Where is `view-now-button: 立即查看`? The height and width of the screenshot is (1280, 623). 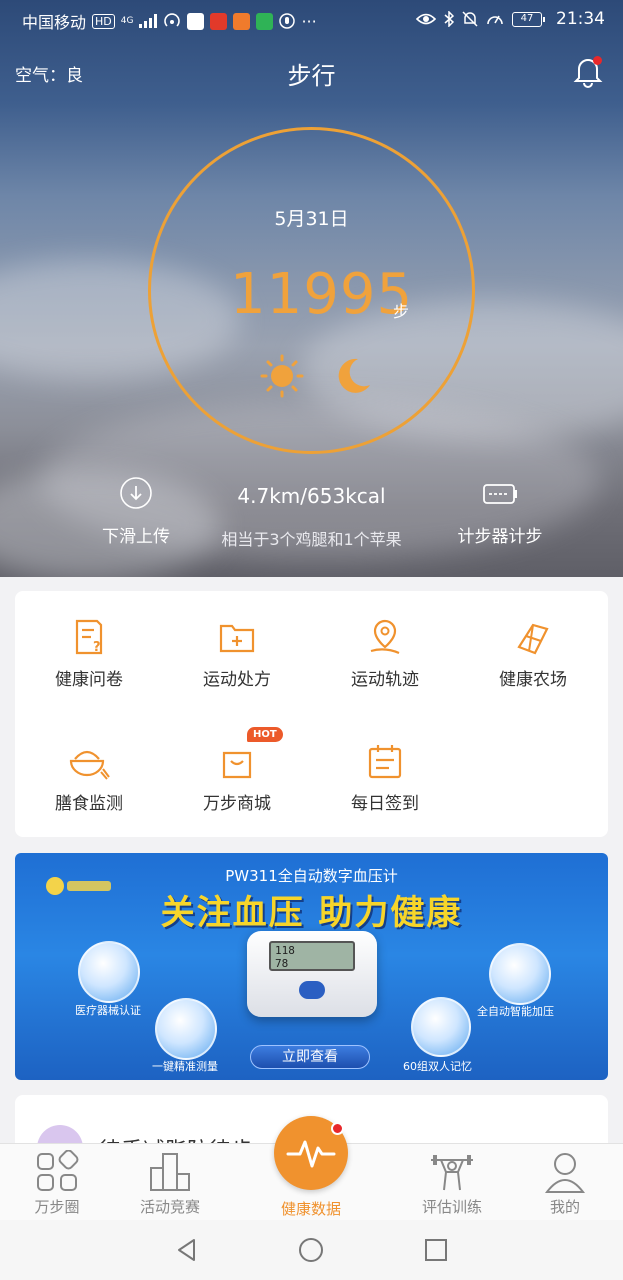 view-now-button: 立即查看 is located at coordinates (310, 1057).